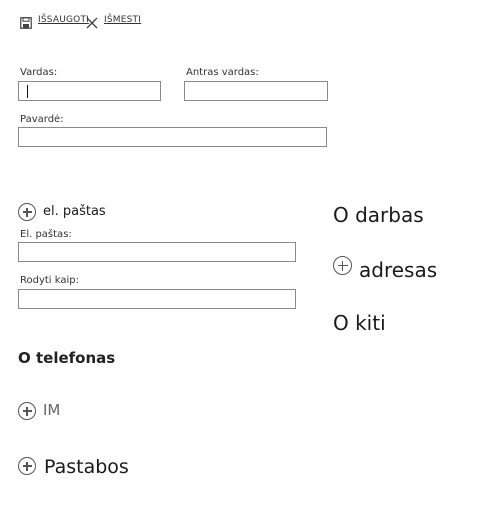  Describe the element at coordinates (256, 91) in the screenshot. I see `middle-name-field` at that location.